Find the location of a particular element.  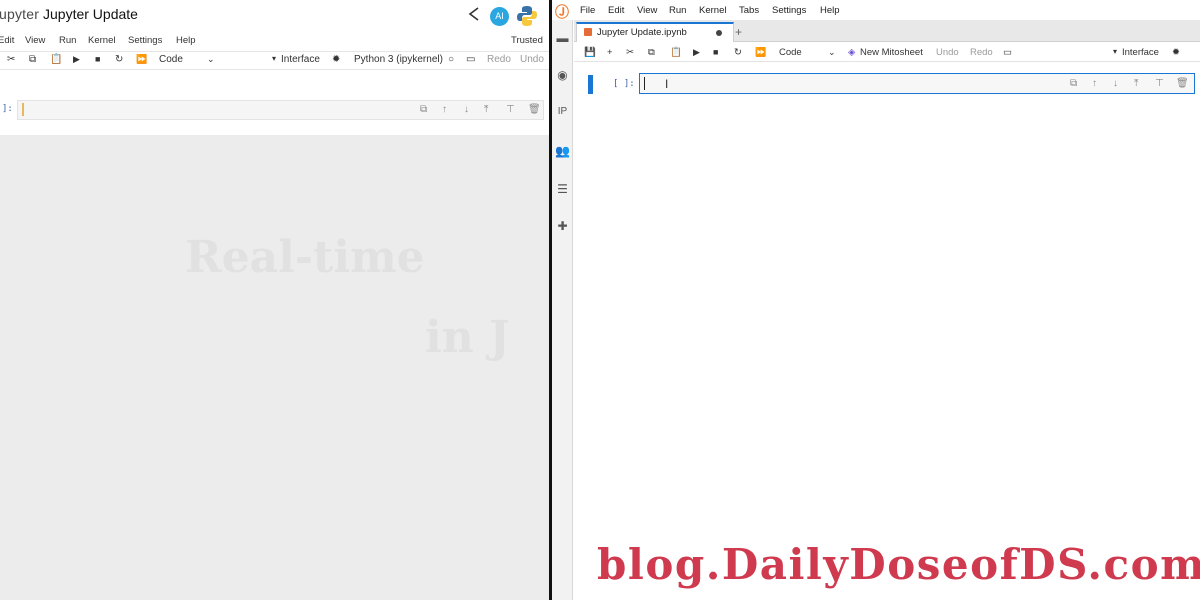

python-logo-icon is located at coordinates (527, 16).